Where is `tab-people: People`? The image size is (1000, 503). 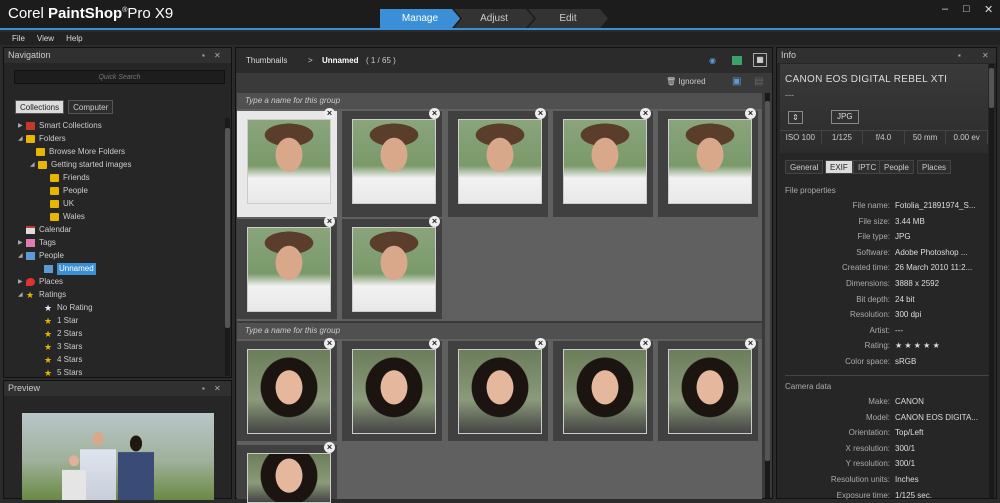
tab-people: People is located at coordinates (896, 167).